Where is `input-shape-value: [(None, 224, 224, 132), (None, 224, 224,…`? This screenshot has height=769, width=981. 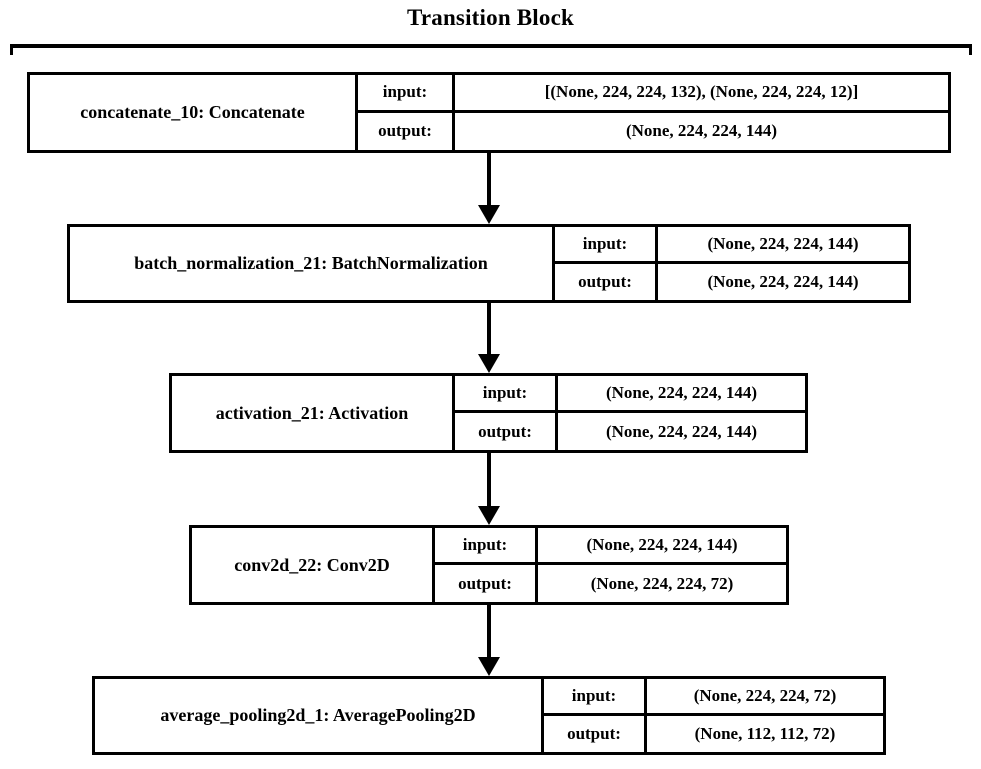
input-shape-value: [(None, 224, 224, 132), (None, 224, 224,… is located at coordinates (701, 92).